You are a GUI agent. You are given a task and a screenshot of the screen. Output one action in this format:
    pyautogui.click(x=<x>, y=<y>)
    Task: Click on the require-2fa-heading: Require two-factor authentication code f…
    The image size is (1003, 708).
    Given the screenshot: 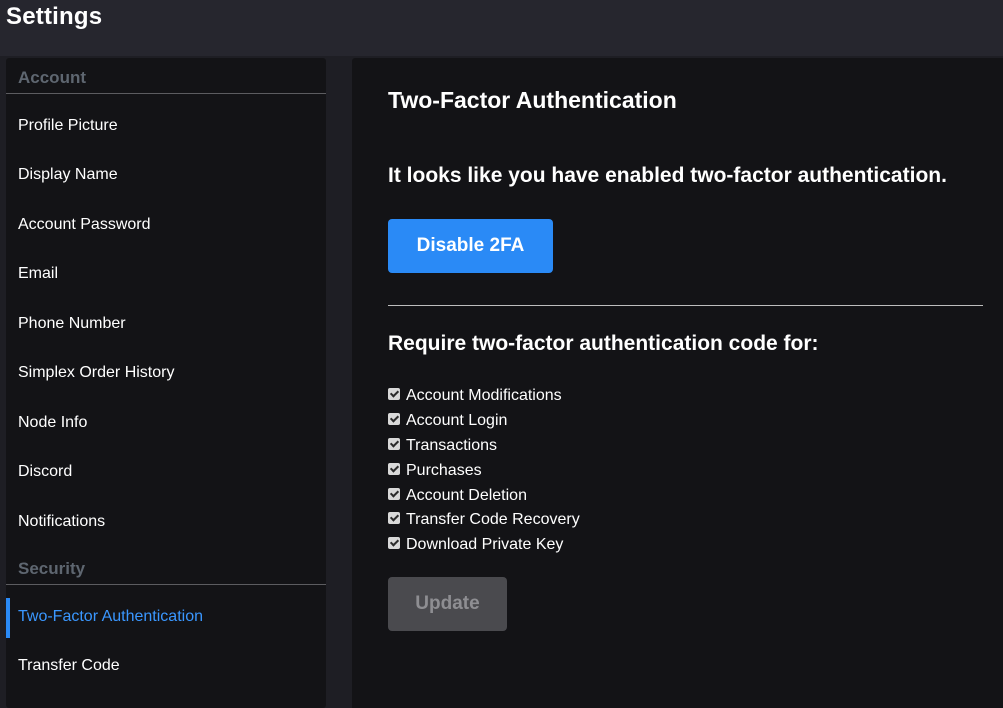 What is the action you would take?
    pyautogui.click(x=603, y=343)
    